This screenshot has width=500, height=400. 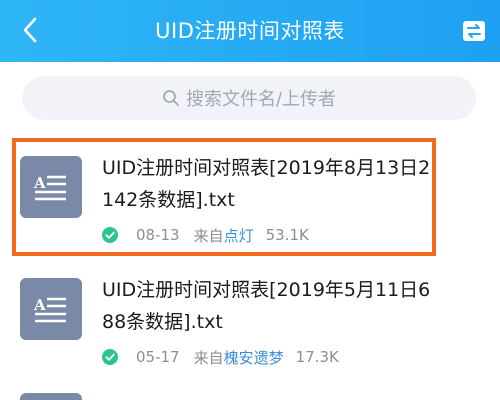 I want to click on next-file-icon-peek, so click(x=51, y=396).